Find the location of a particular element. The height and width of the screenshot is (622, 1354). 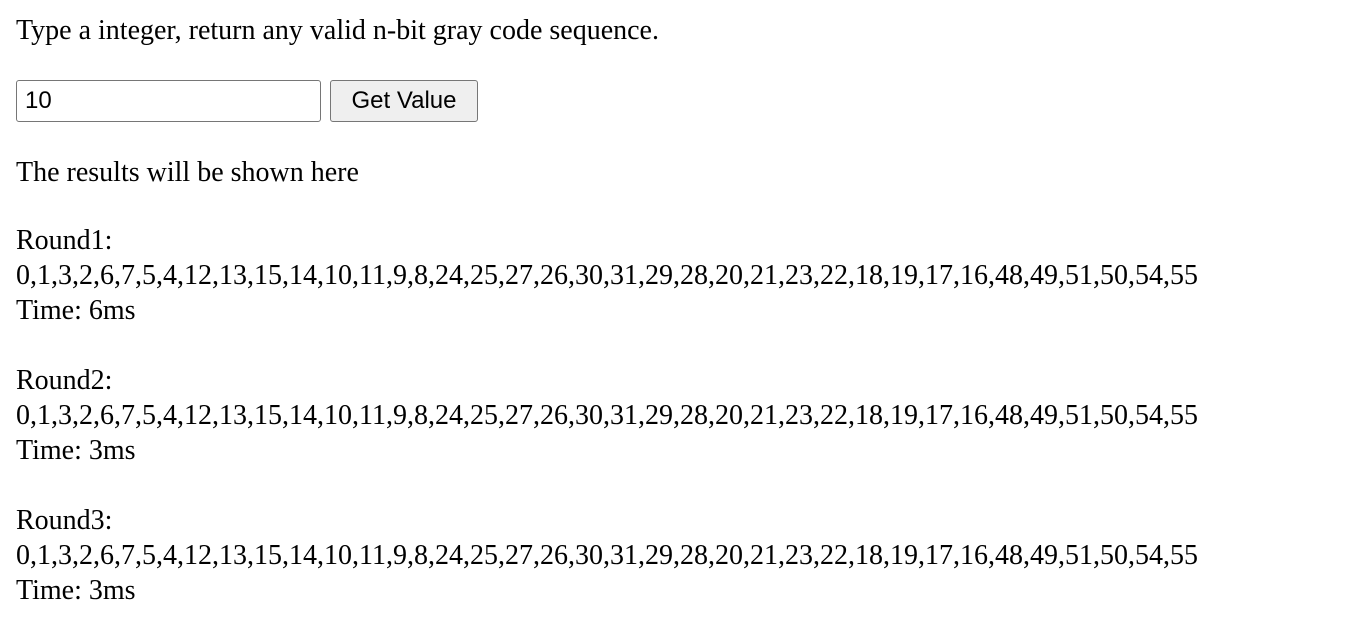

results-label: The results will be shown here is located at coordinates (187, 172).